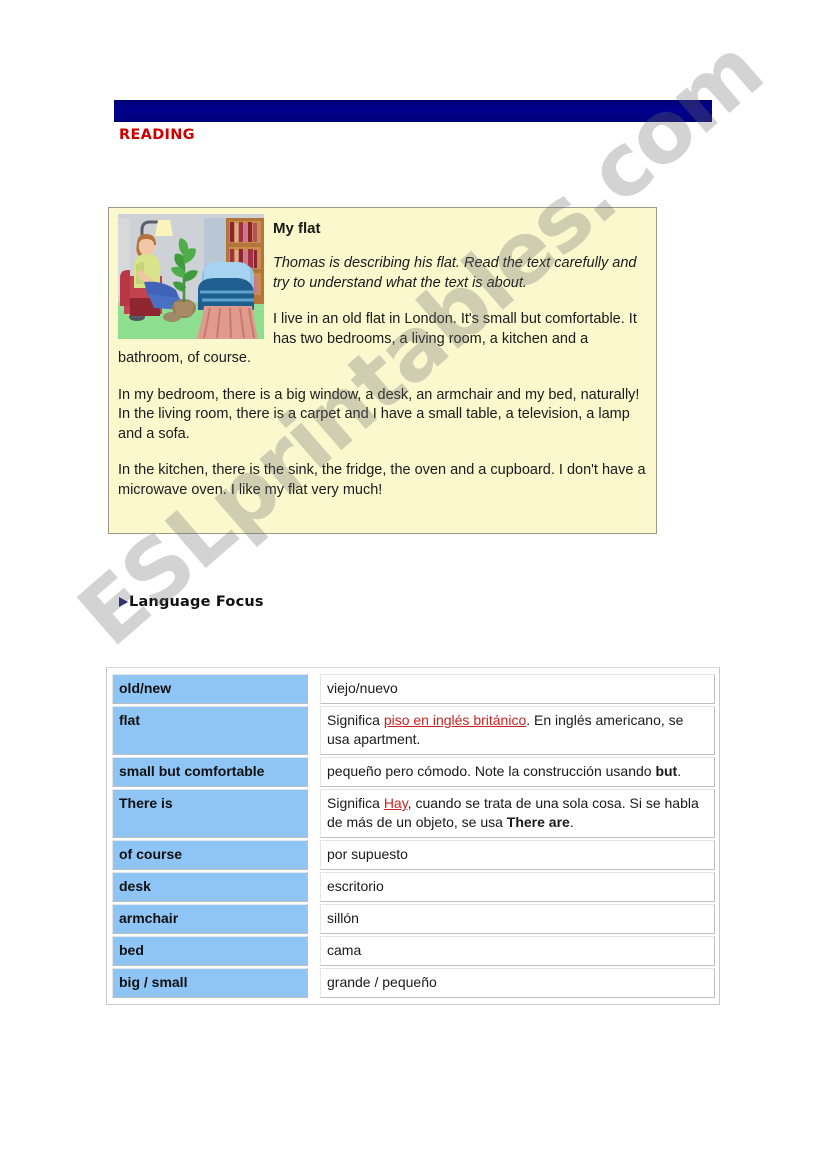 The height and width of the screenshot is (1169, 821). I want to click on vocab-term-cell: of course, so click(210, 855).